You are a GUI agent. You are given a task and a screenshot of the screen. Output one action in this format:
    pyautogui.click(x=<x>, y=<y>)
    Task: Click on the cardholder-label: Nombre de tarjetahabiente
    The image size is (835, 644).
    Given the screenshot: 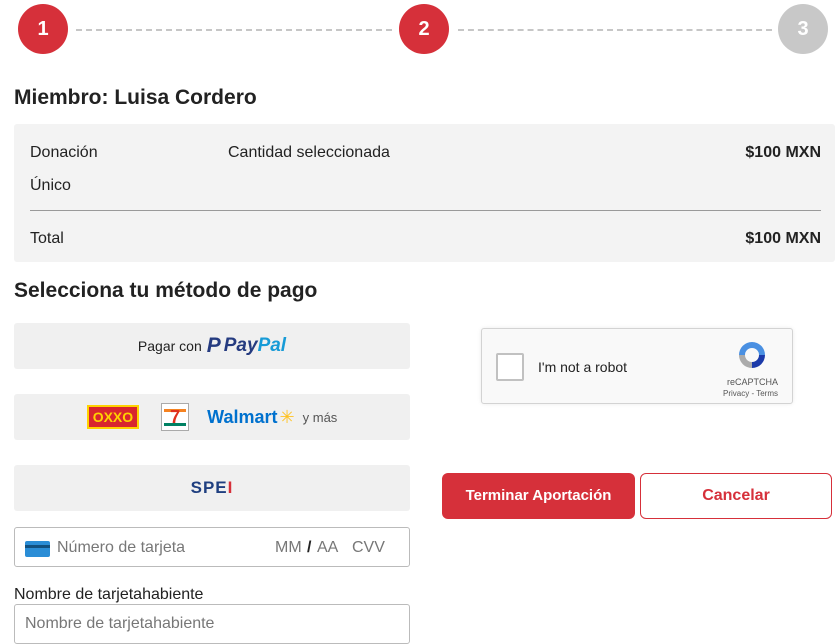 What is the action you would take?
    pyautogui.click(x=109, y=594)
    